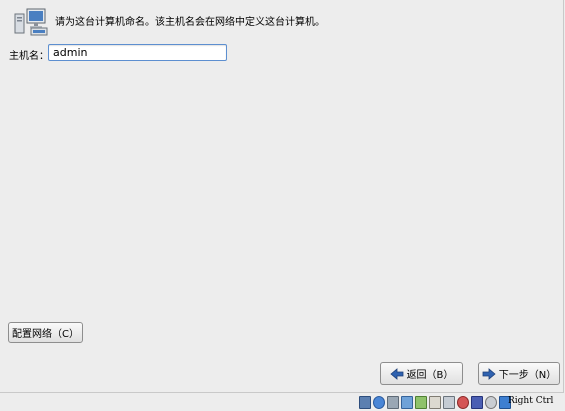 The image size is (565, 411). I want to click on network-computers-icon, so click(32, 22).